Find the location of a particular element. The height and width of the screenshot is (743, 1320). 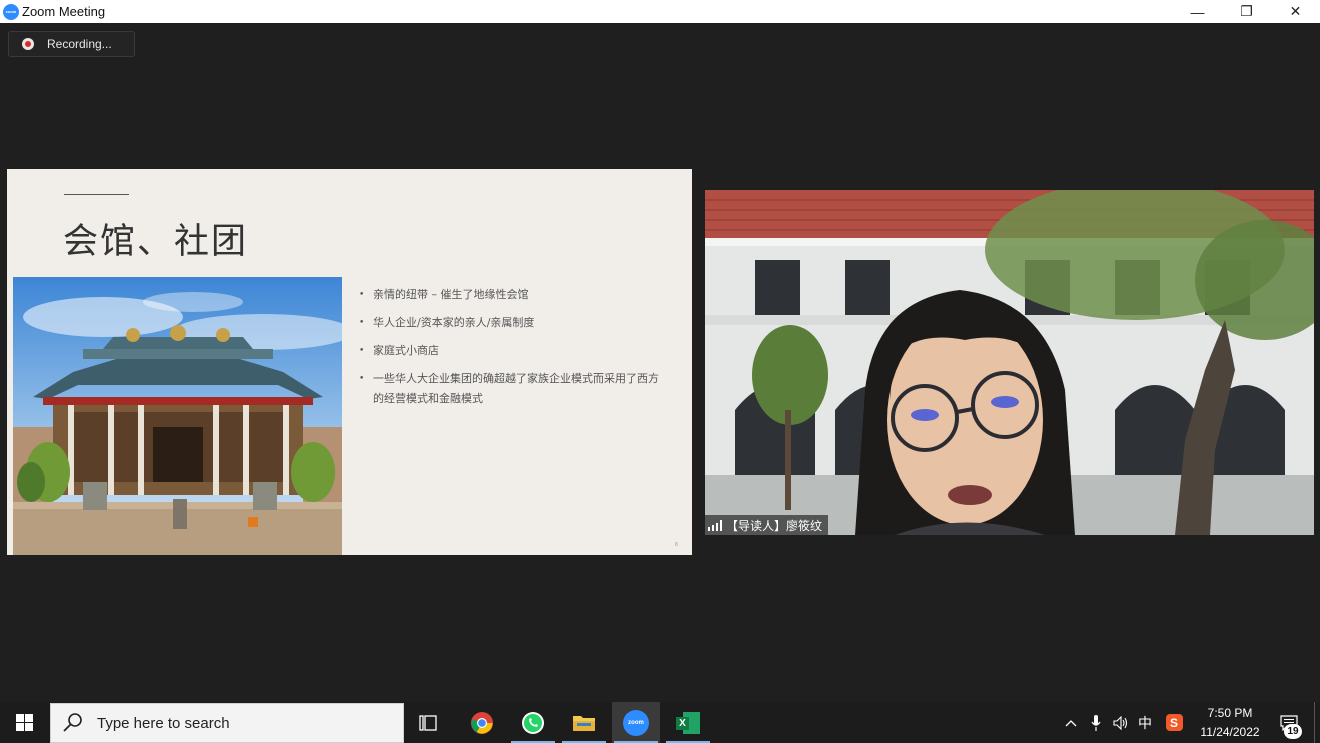

clock-time: 7:50 PM is located at coordinates (1230, 712).